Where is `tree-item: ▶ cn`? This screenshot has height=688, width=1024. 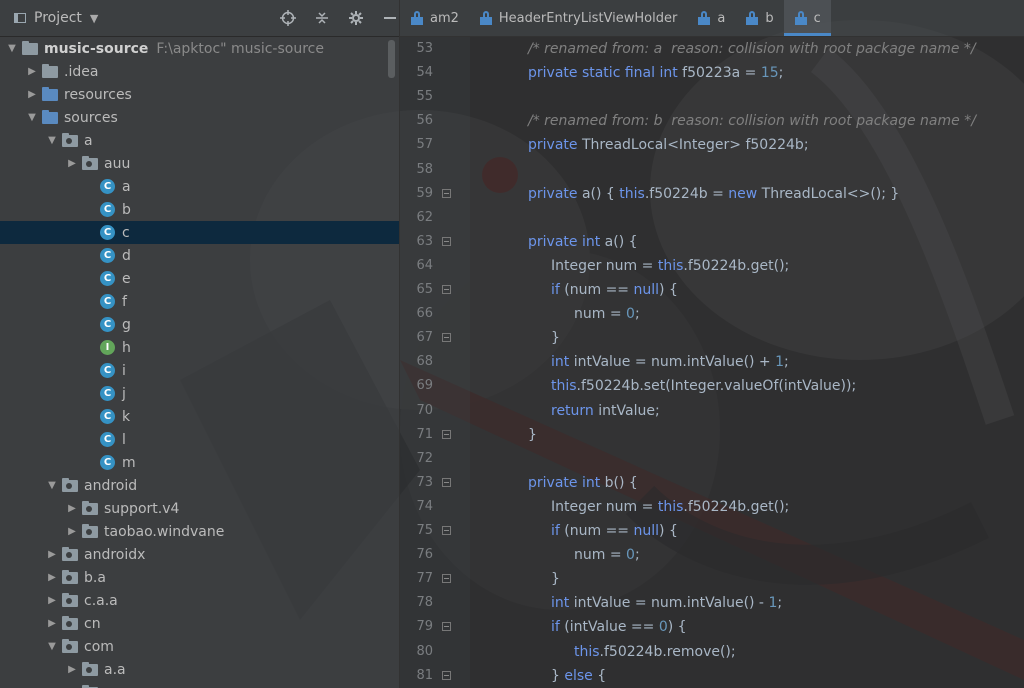
tree-item: ▶ cn is located at coordinates (199, 623).